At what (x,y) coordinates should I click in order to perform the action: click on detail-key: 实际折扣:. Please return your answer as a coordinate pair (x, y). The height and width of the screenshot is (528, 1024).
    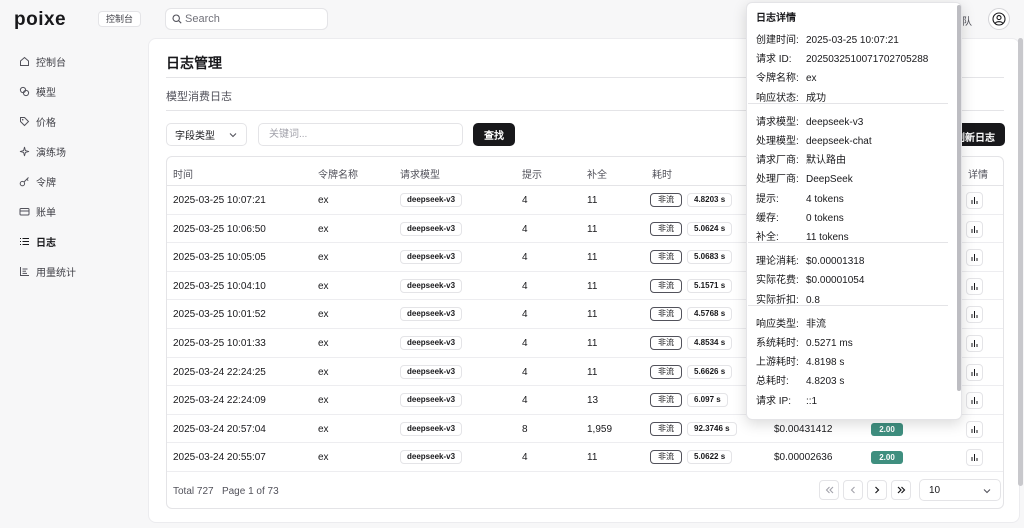
    Looking at the image, I should click on (777, 300).